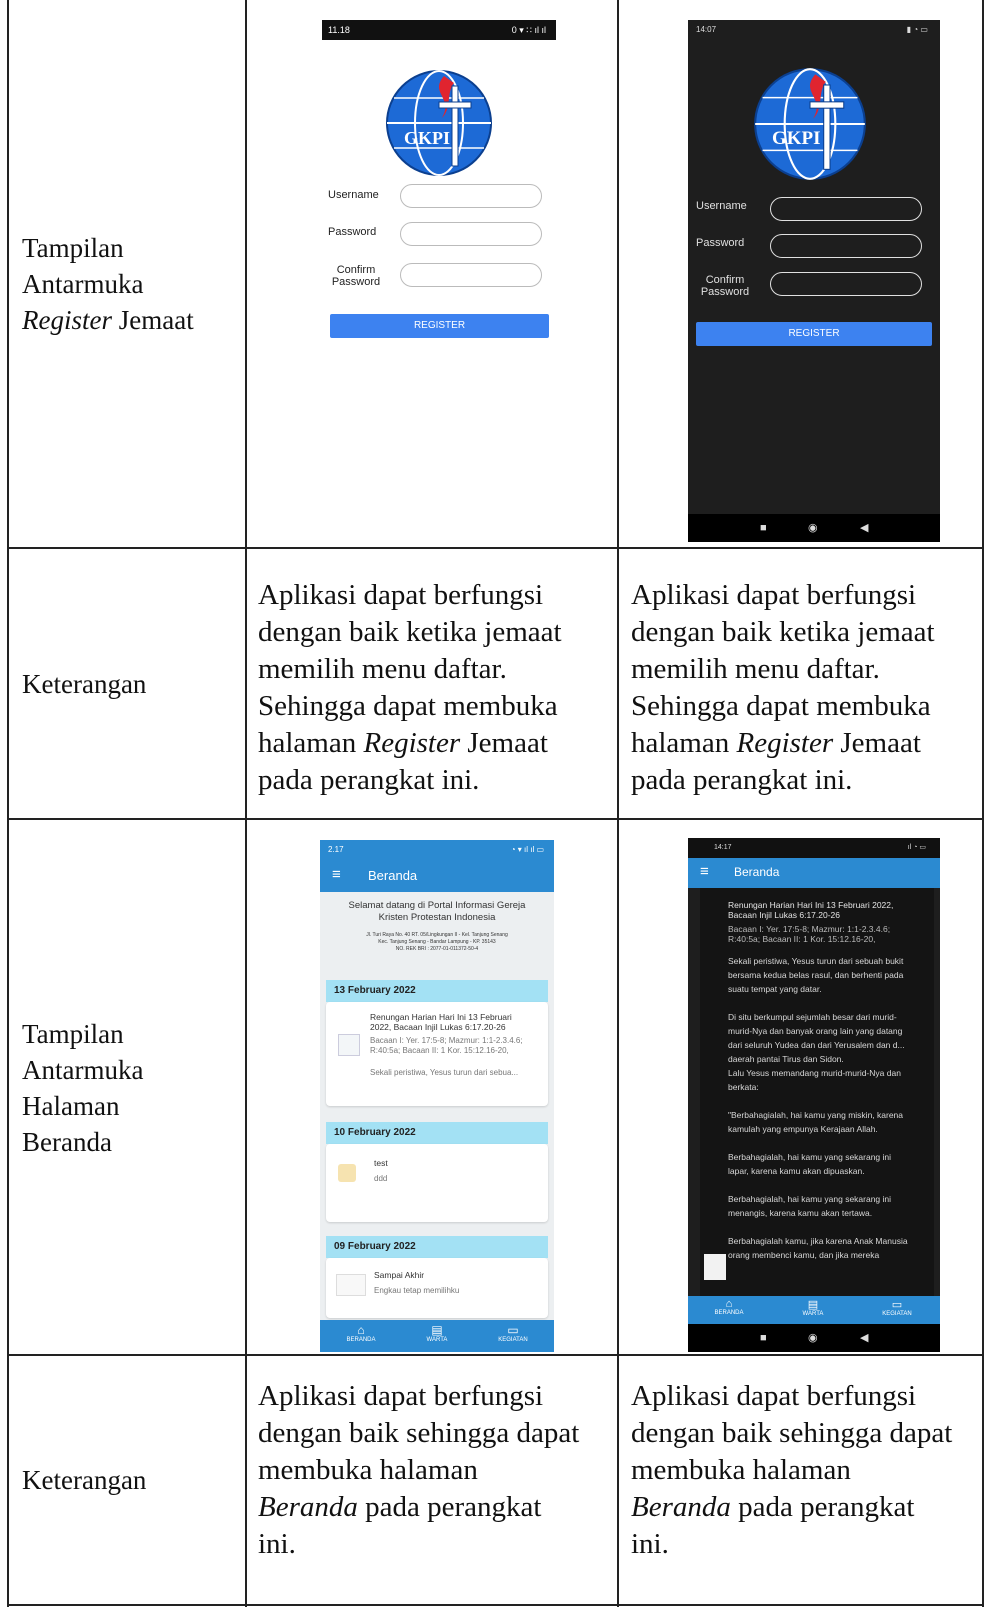  I want to click on status-icons-right: ▮ ◔ ▭, so click(917, 29).